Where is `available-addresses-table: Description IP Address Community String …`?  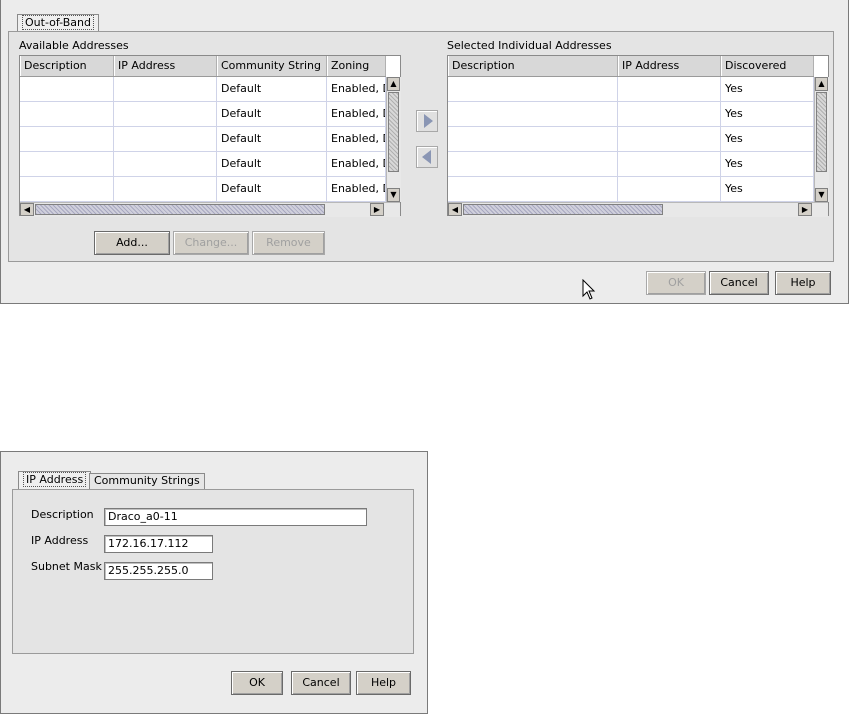 available-addresses-table: Description IP Address Community String … is located at coordinates (210, 136).